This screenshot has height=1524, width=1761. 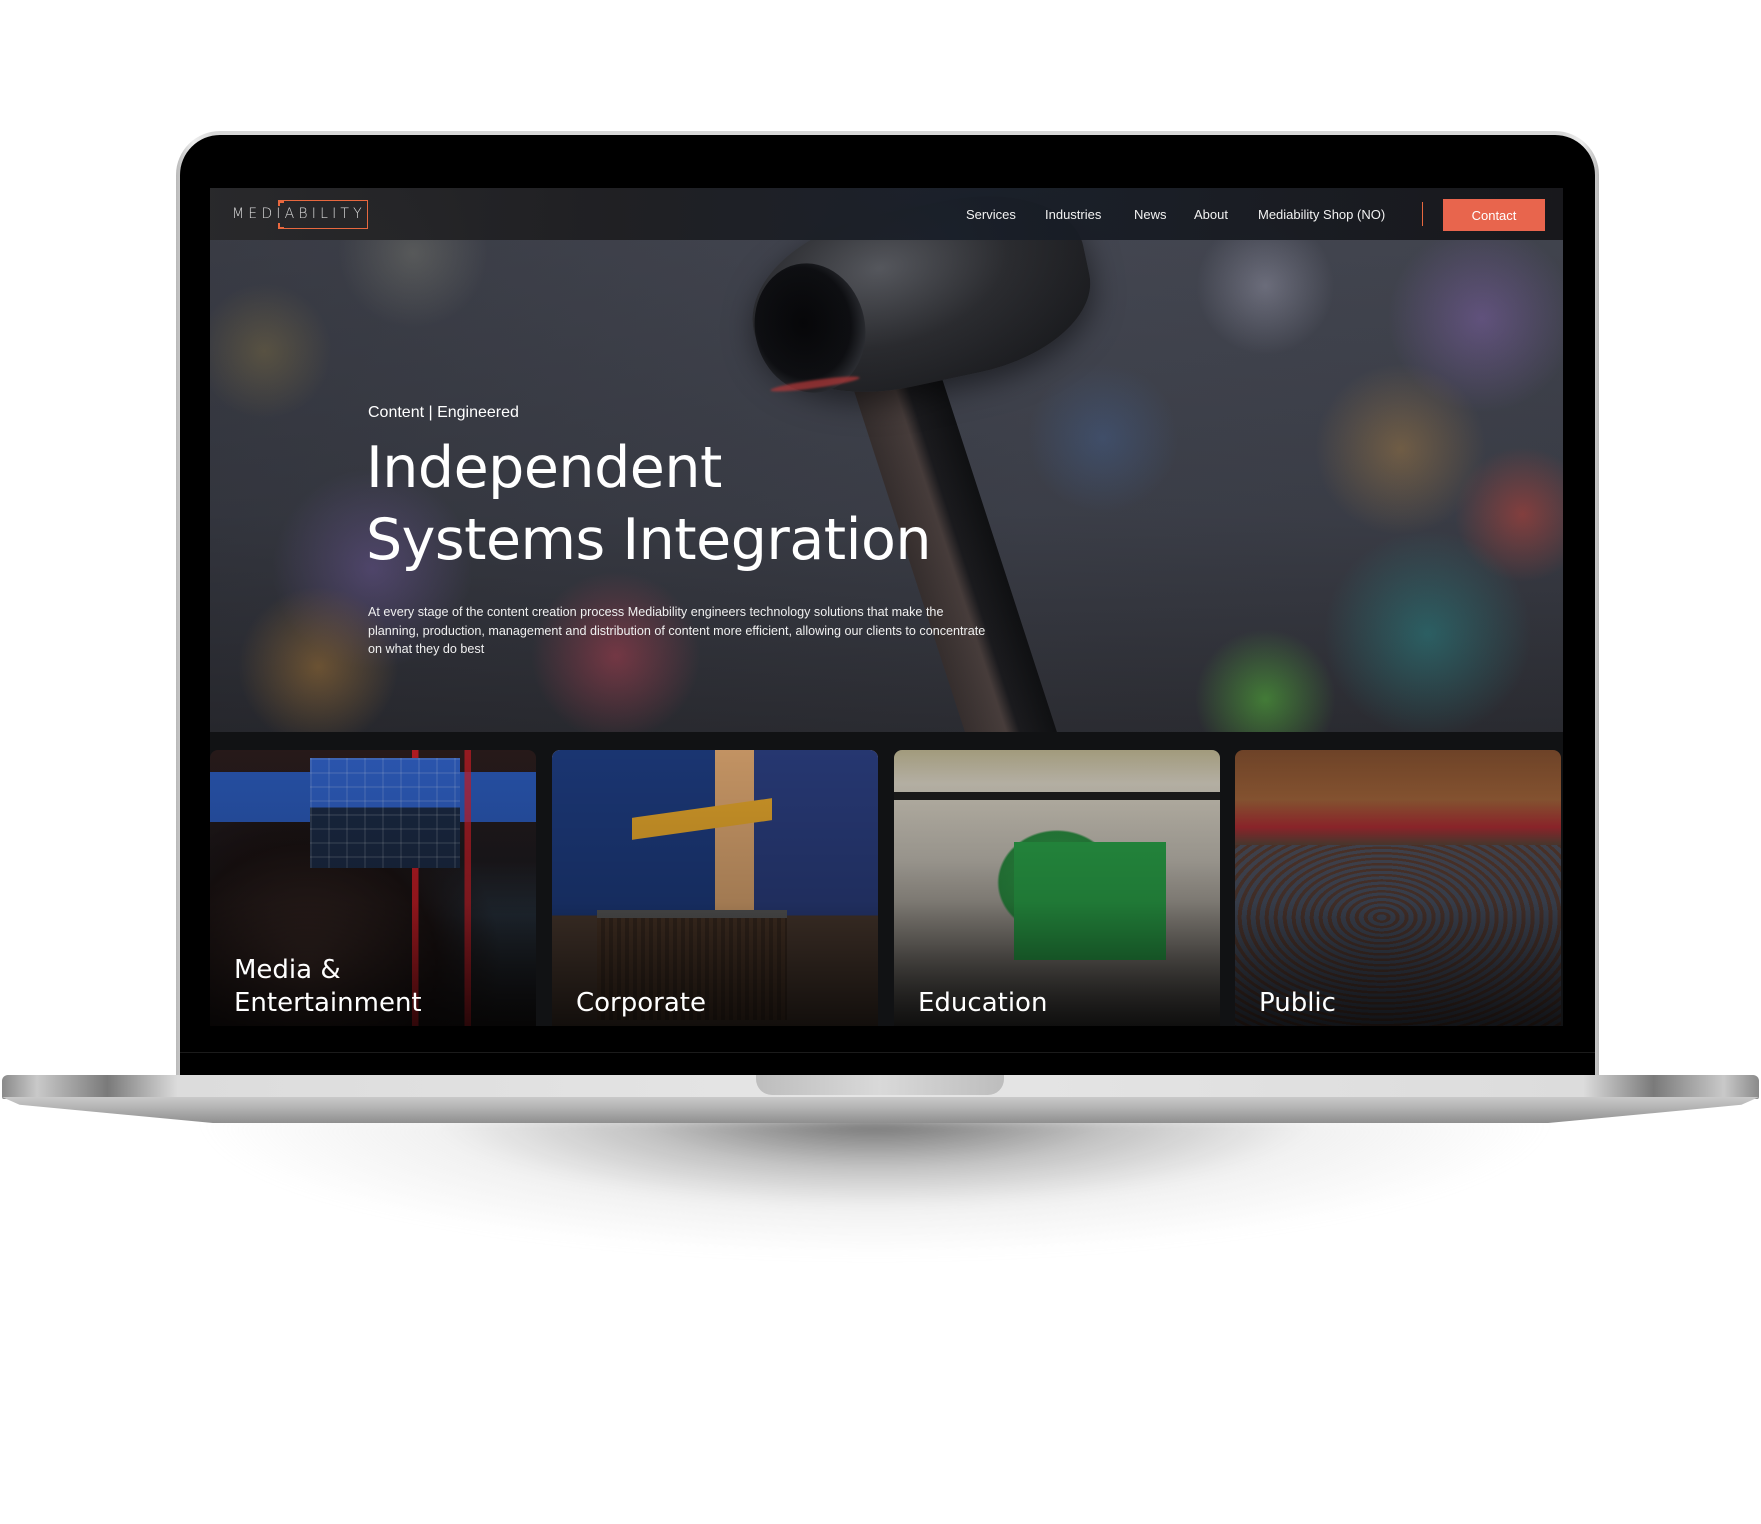 I want to click on laptop-base, so click(x=880, y=1100).